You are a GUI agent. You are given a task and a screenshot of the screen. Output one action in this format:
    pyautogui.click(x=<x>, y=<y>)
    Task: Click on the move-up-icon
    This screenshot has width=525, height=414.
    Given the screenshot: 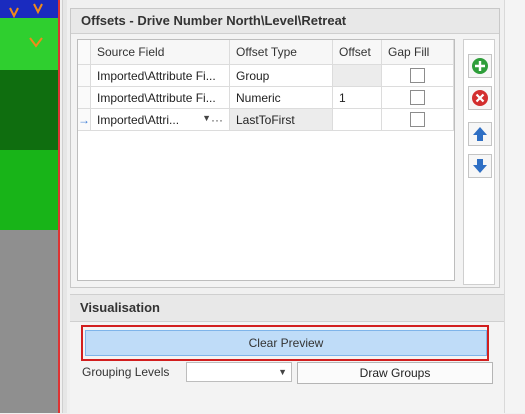 What is the action you would take?
    pyautogui.click(x=480, y=134)
    